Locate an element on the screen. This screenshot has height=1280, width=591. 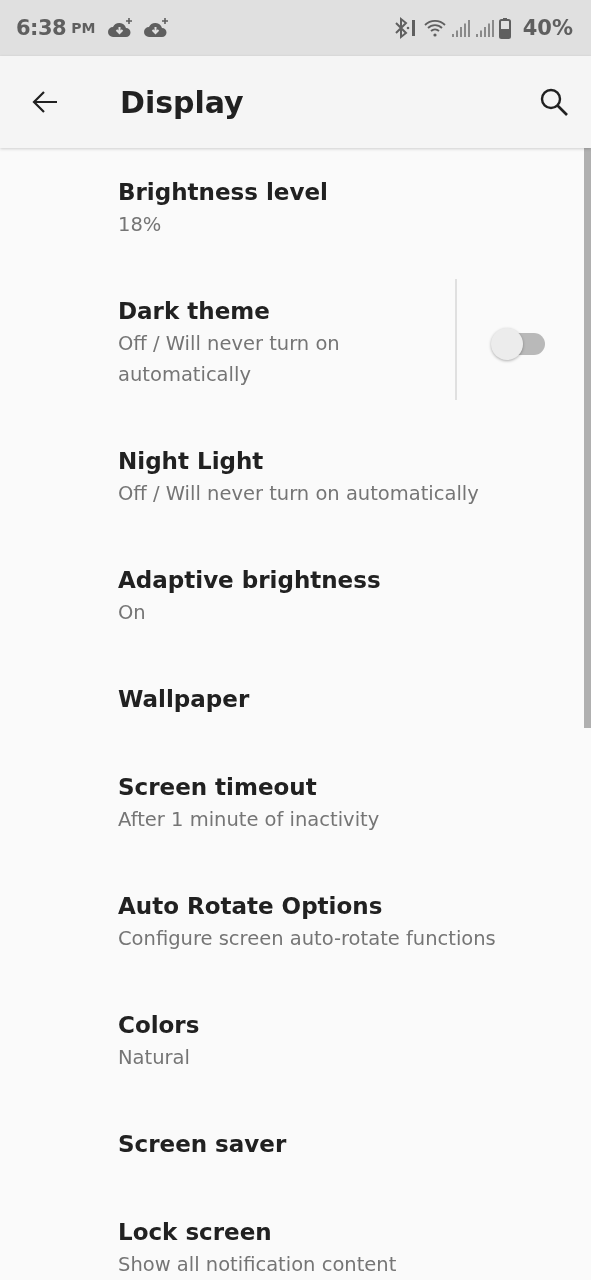
settings-item: Screen timeout After 1 minute of inactivity is located at coordinates (292, 802).